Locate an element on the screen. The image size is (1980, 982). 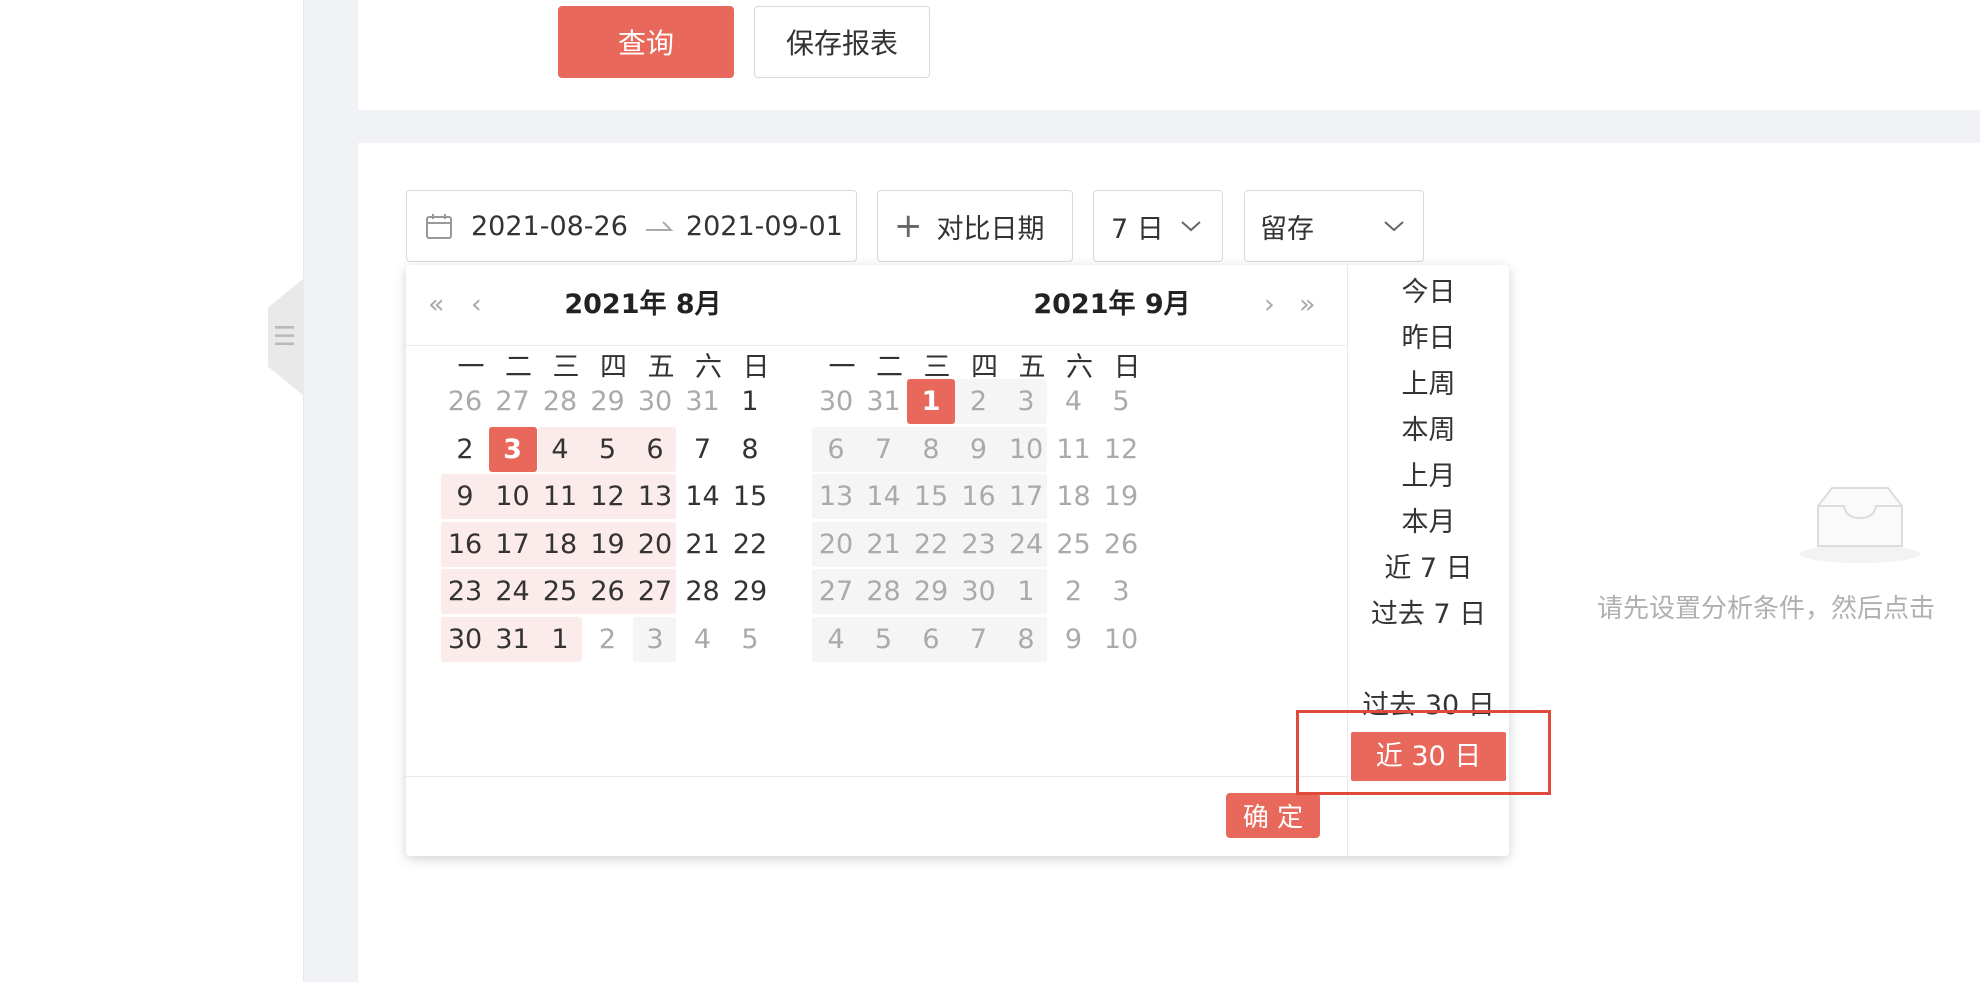
next-month-icon: › is located at coordinates (1269, 305).